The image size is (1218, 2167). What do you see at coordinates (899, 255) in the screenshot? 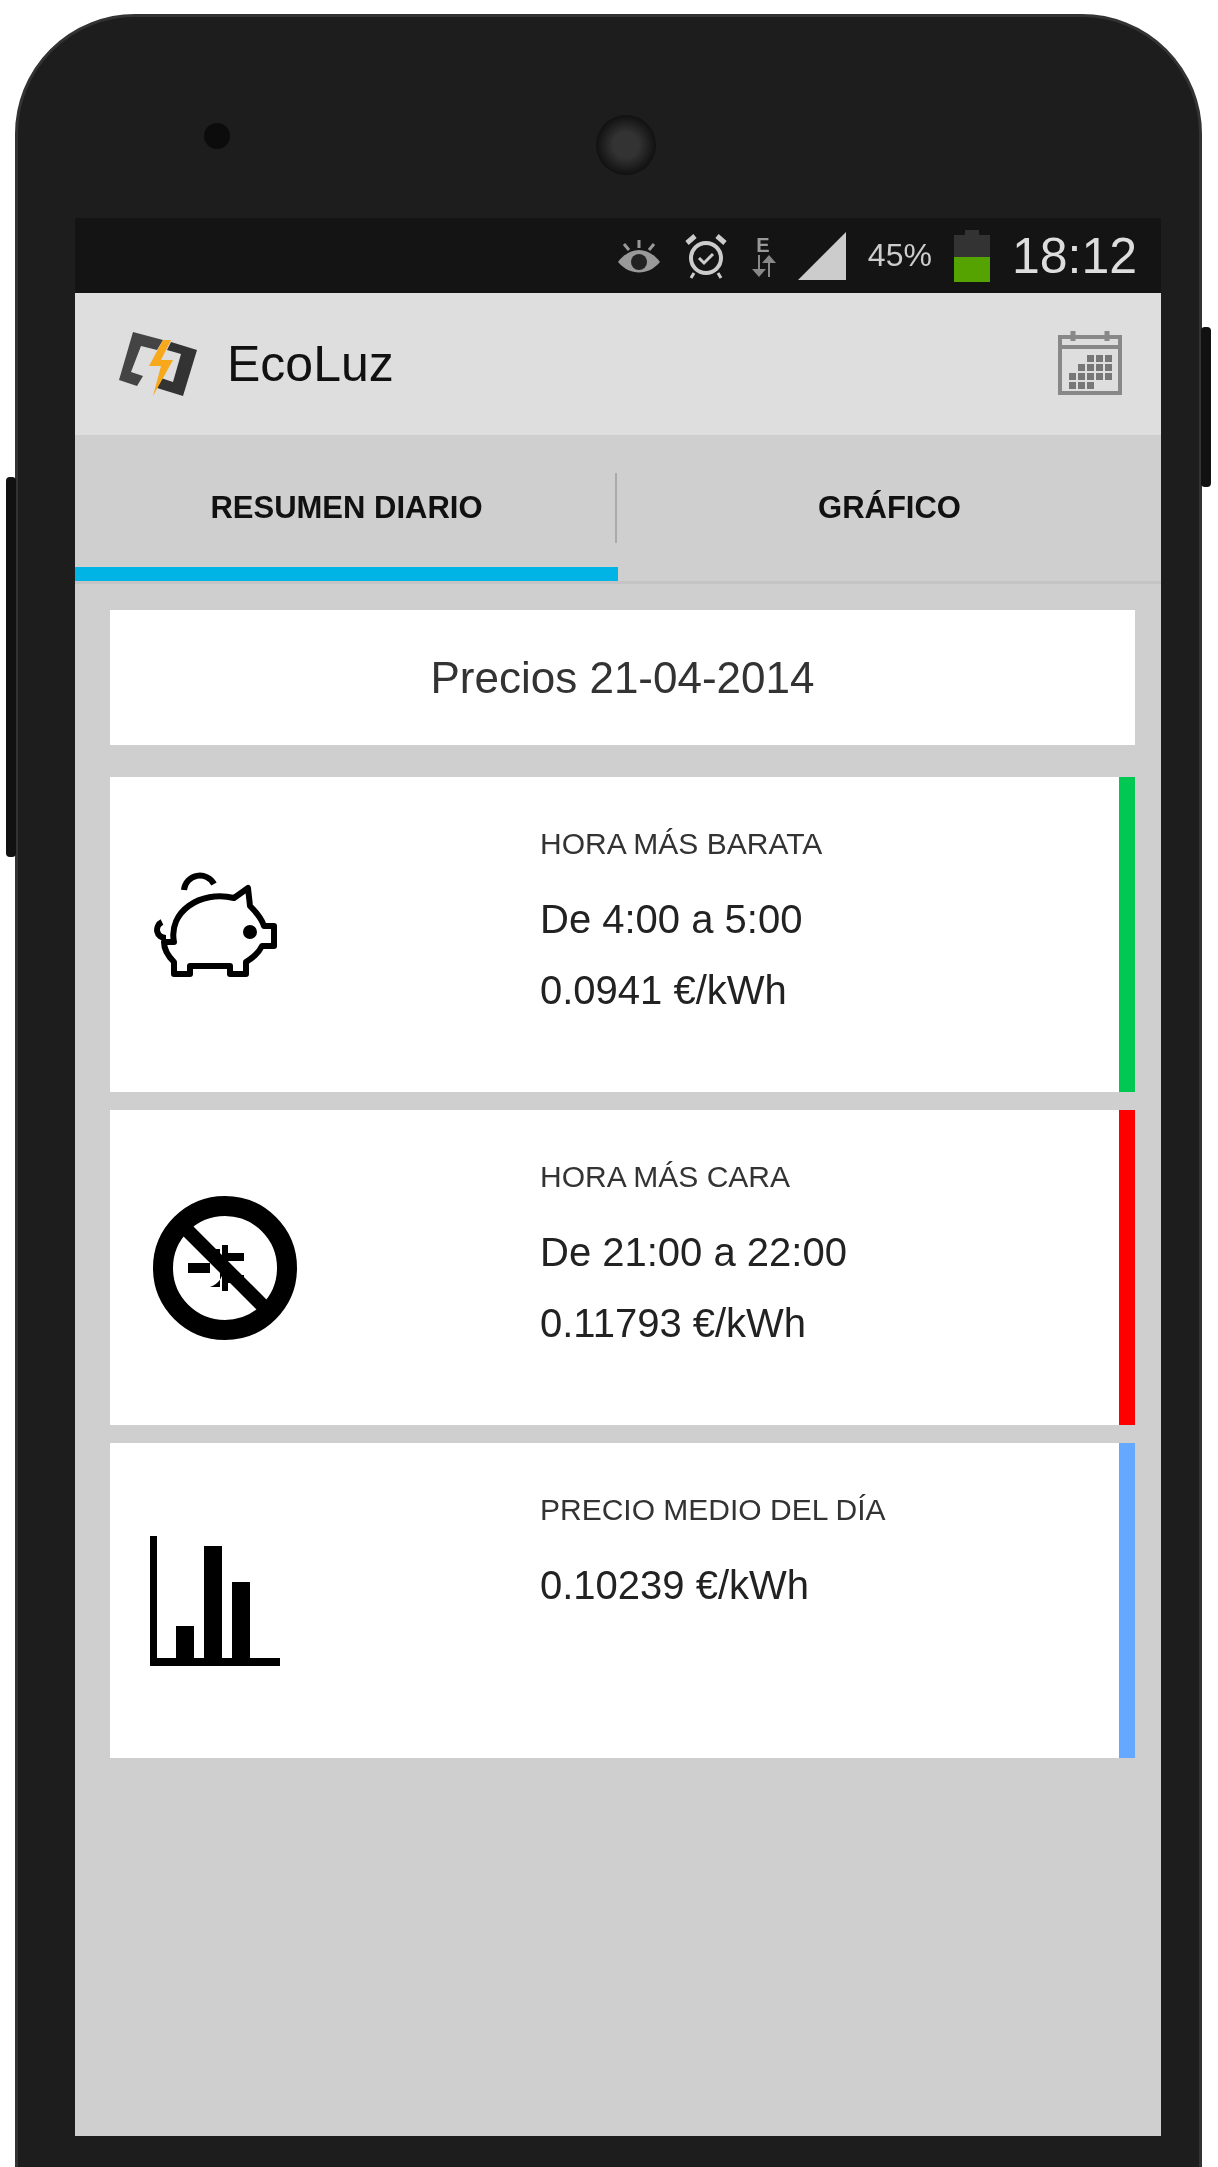
I see `battery-percent: 45%` at bounding box center [899, 255].